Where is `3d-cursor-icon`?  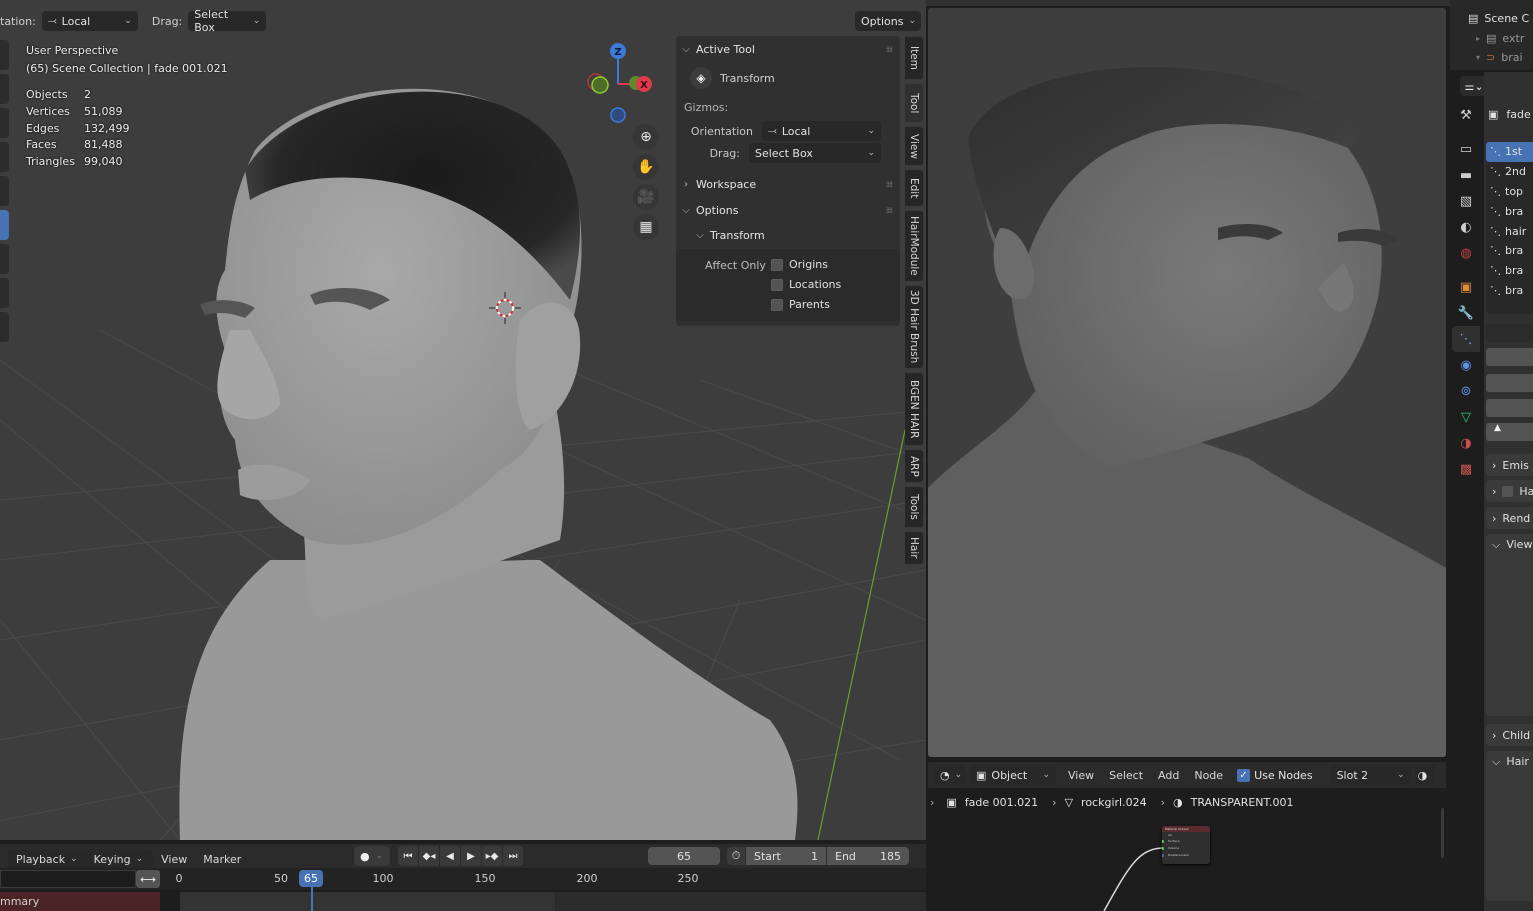
3d-cursor-icon is located at coordinates (505, 308).